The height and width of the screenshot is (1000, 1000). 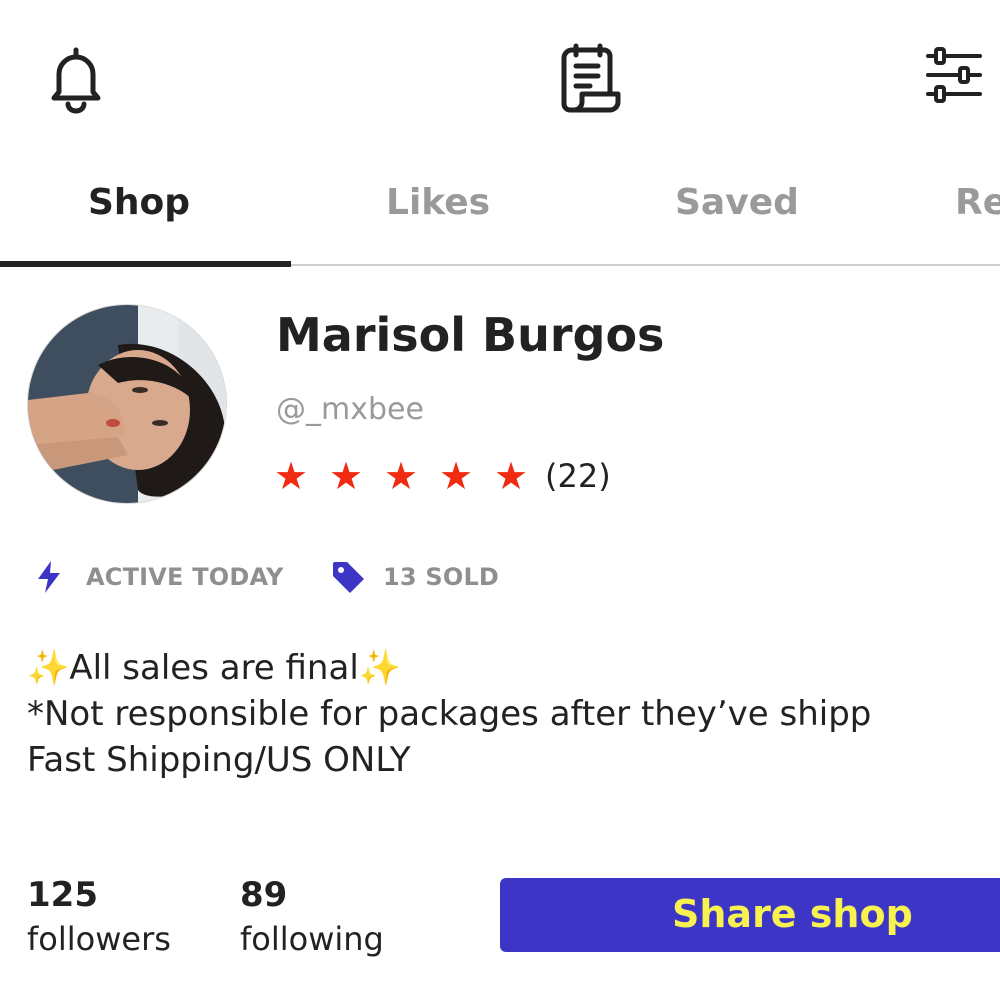 I want to click on bell-icon, so click(x=76, y=79).